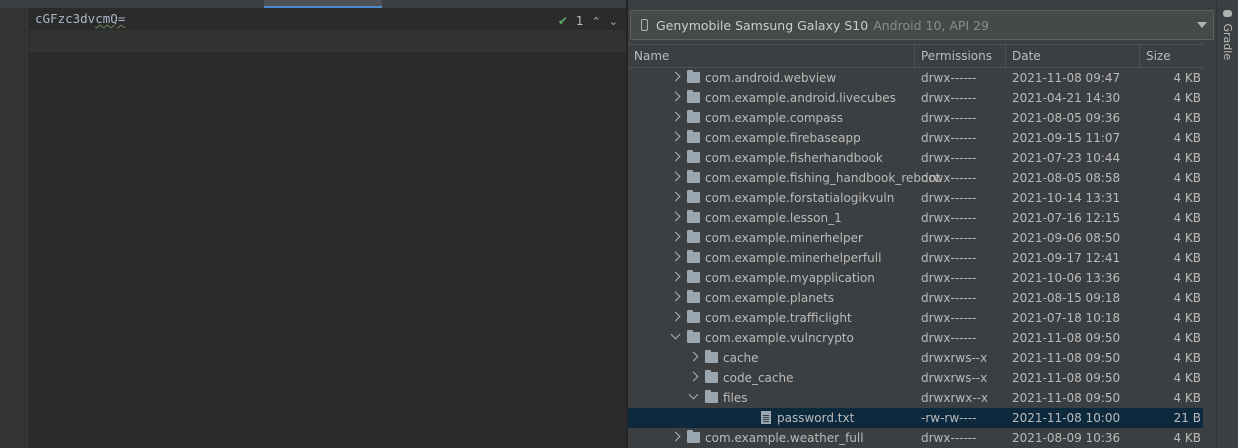 This screenshot has width=1238, height=448. Describe the element at coordinates (1209, 246) in the screenshot. I see `scrollbar-track` at that location.